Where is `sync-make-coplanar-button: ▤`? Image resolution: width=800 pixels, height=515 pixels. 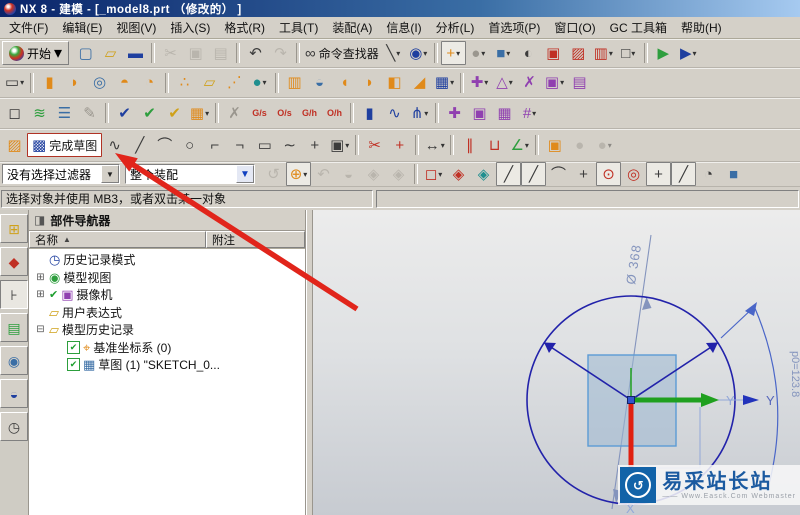
sync-make-coplanar-button: ▤ is located at coordinates (579, 83).